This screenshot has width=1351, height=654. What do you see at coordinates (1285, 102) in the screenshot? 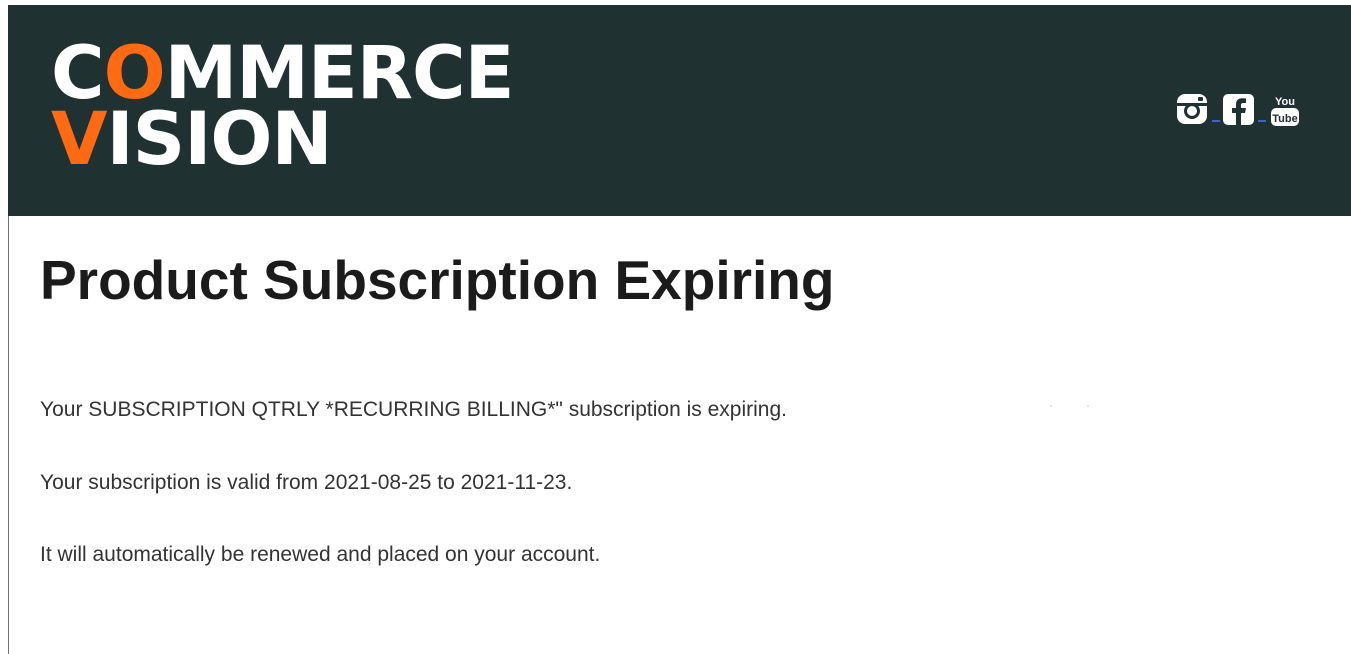
I see `svg-text: You` at bounding box center [1285, 102].